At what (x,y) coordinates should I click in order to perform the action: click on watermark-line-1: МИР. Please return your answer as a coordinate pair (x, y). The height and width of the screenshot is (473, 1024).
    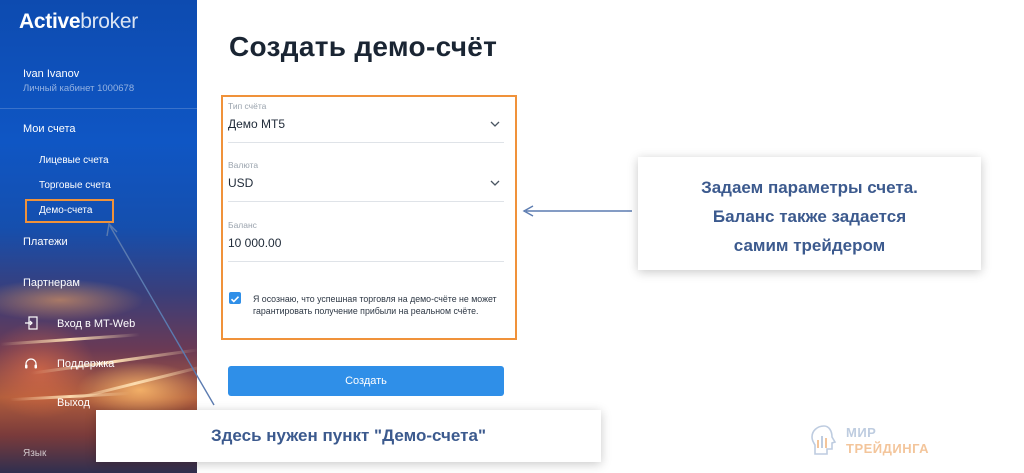
    Looking at the image, I should click on (861, 432).